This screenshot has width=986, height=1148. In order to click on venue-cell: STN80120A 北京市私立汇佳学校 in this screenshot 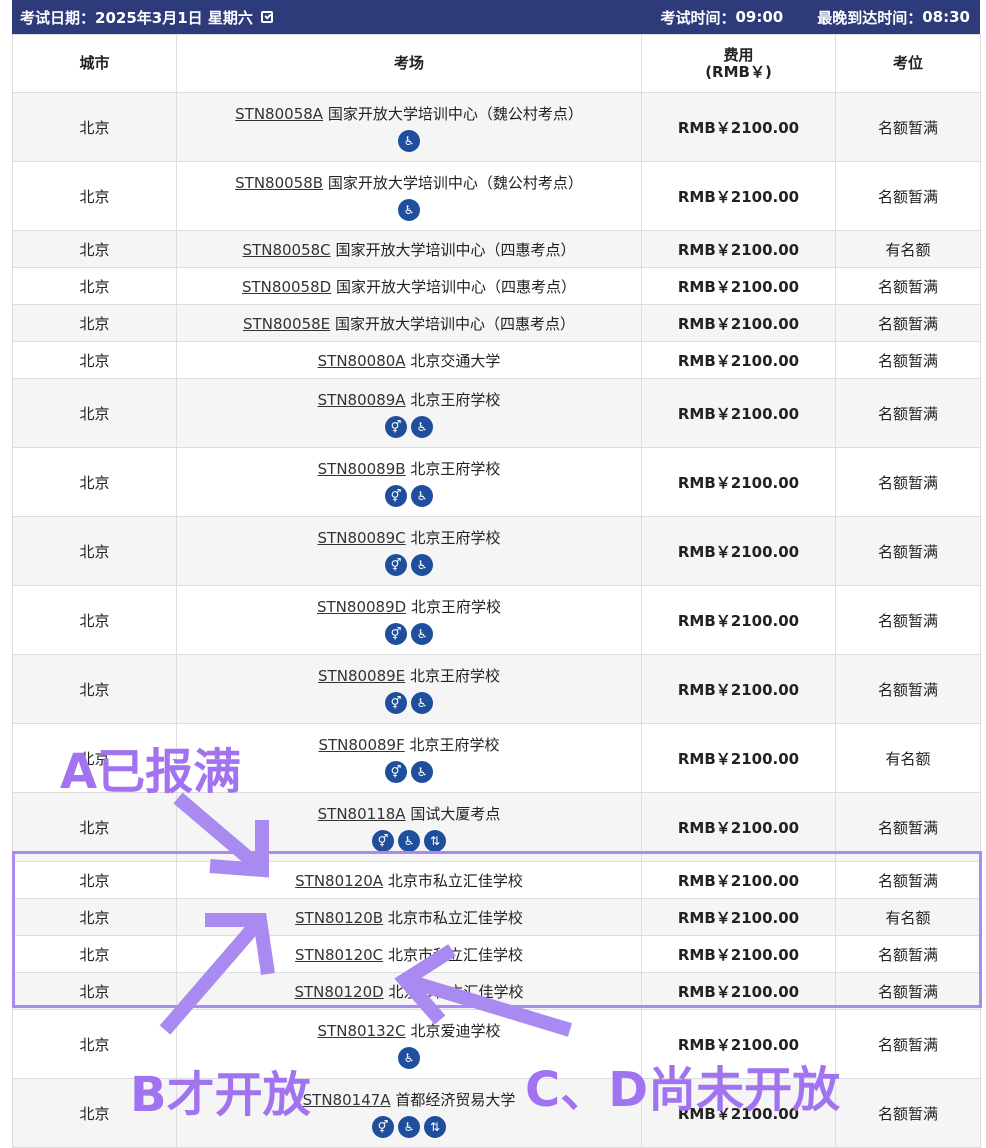, I will do `click(409, 880)`.